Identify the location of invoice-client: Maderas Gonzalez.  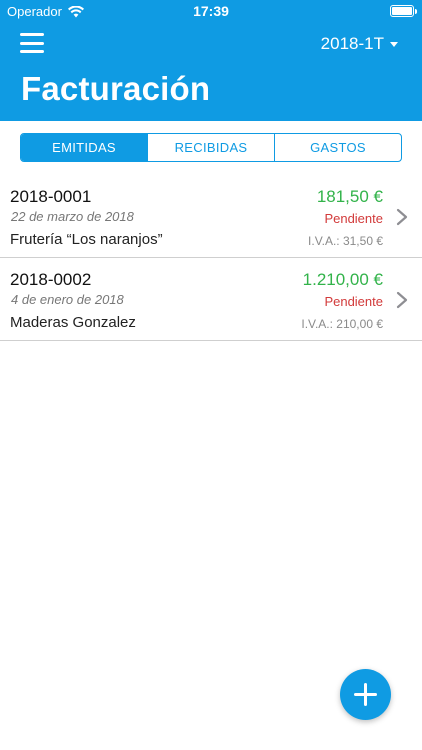
(73, 322).